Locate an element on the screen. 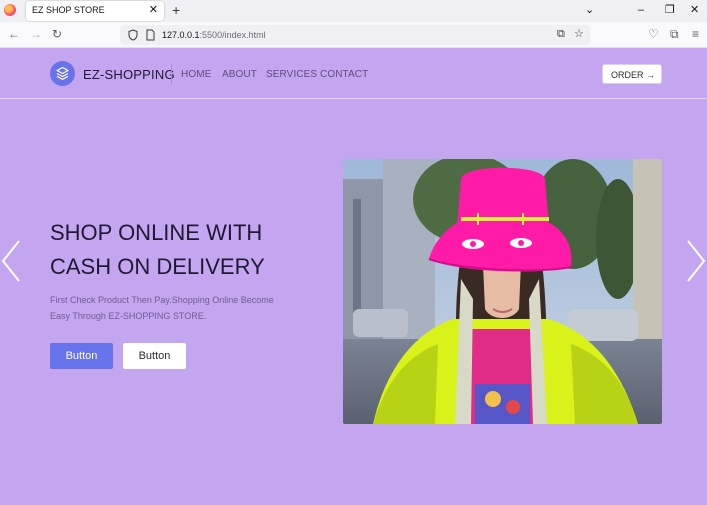  nav-contact: CONTACT is located at coordinates (344, 74).